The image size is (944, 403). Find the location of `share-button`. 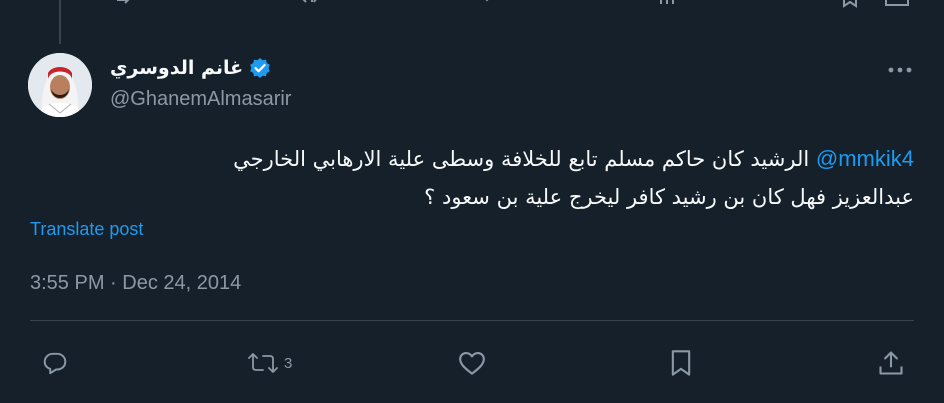

share-button is located at coordinates (891, 363).